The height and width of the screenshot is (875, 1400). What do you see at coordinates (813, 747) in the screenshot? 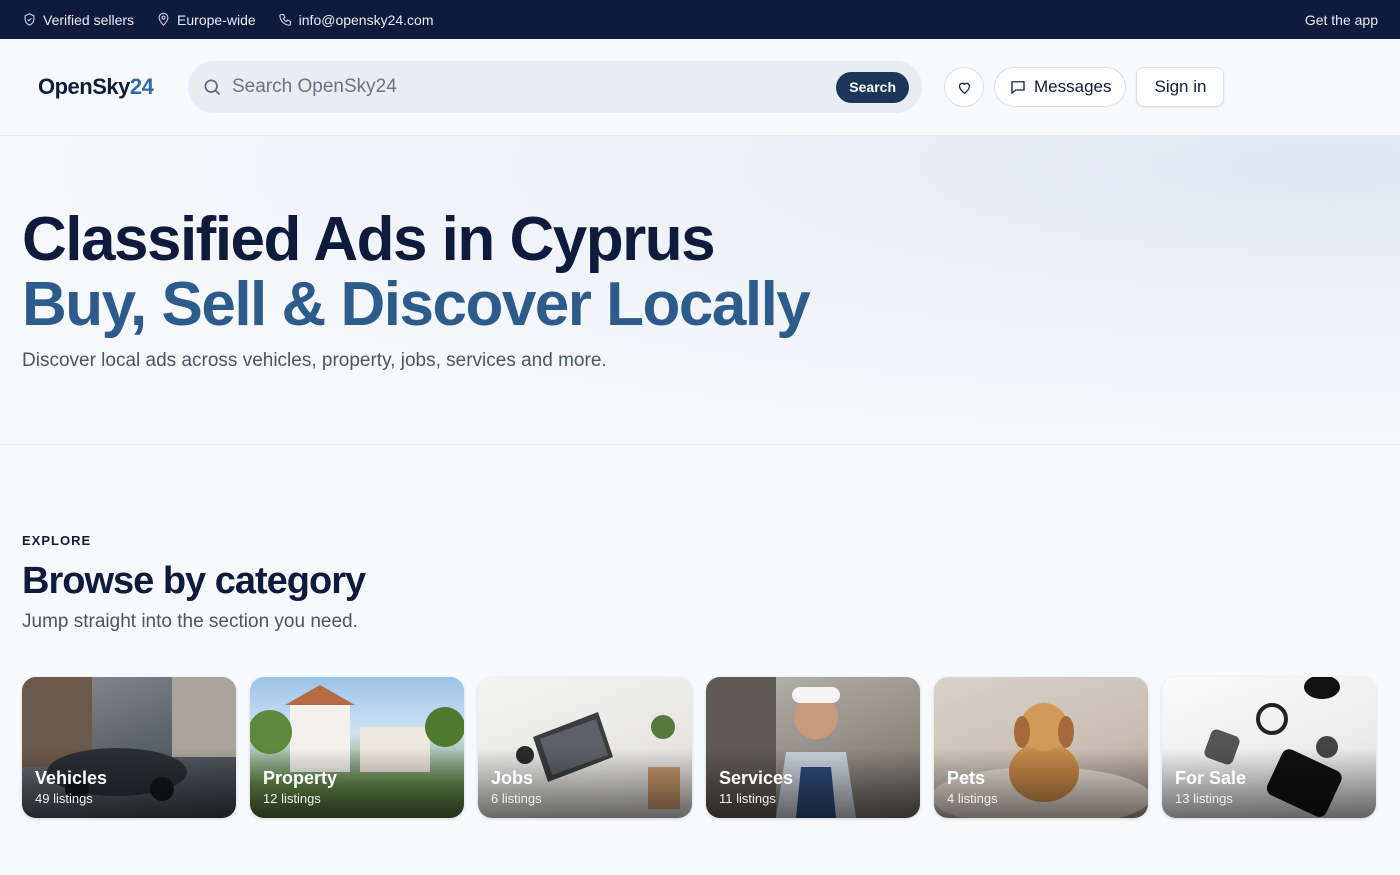
I see `category-card-services: Services 11 listings` at bounding box center [813, 747].